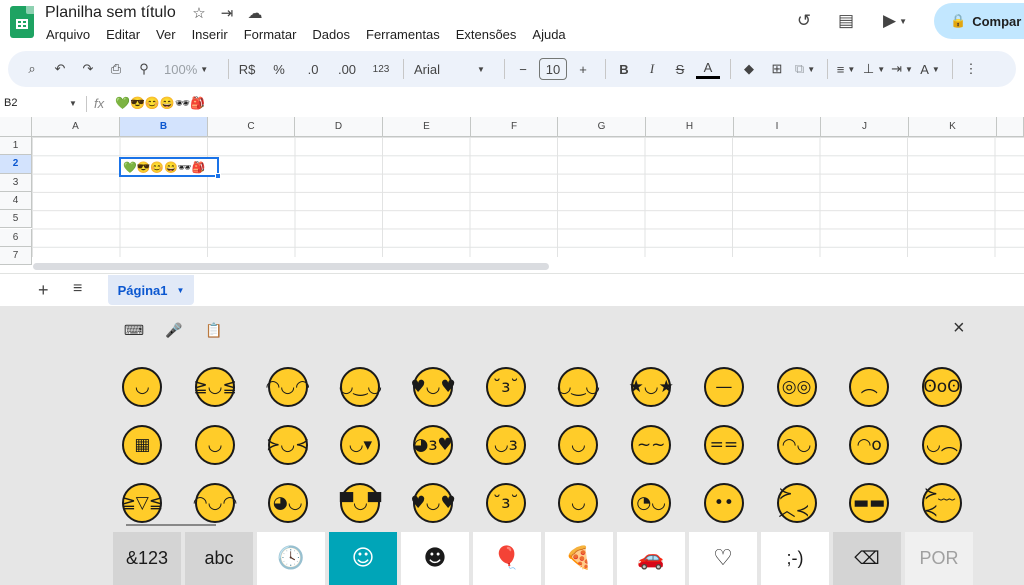 Image resolution: width=1024 pixels, height=585 pixels. I want to click on emoji-key: ==, so click(724, 445).